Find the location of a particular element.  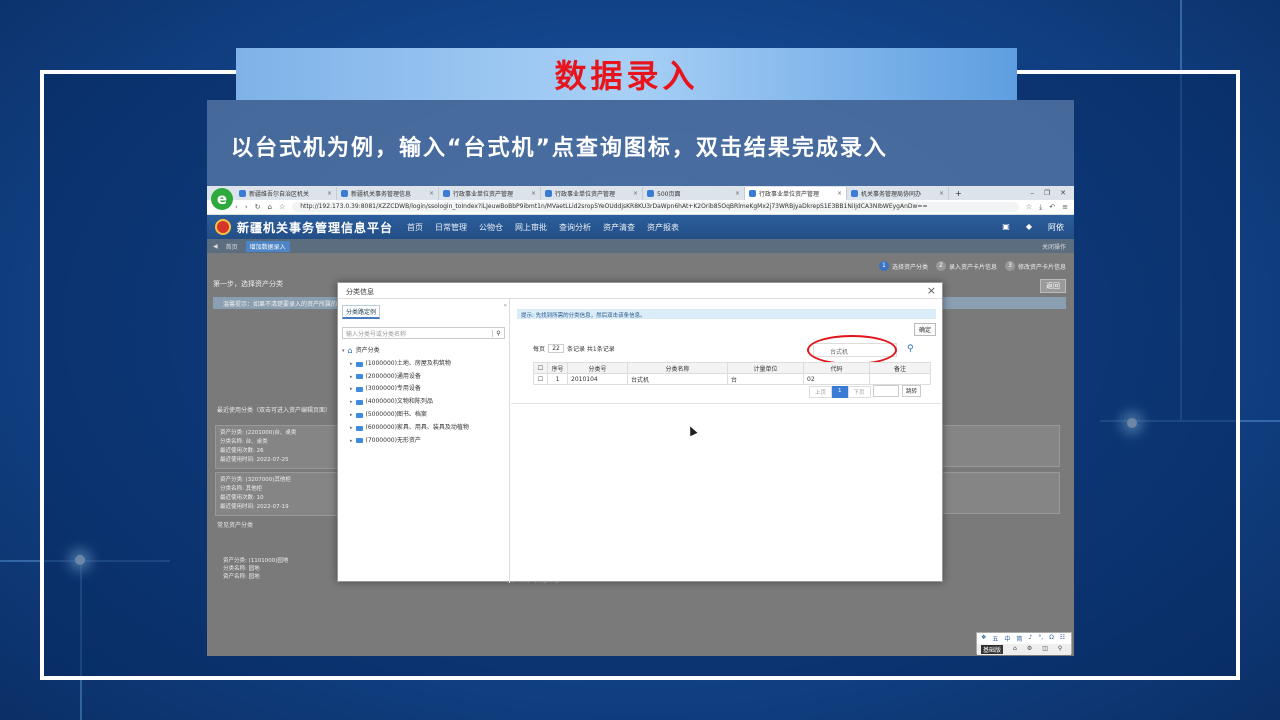

new-tab-button: + is located at coordinates (958, 193).